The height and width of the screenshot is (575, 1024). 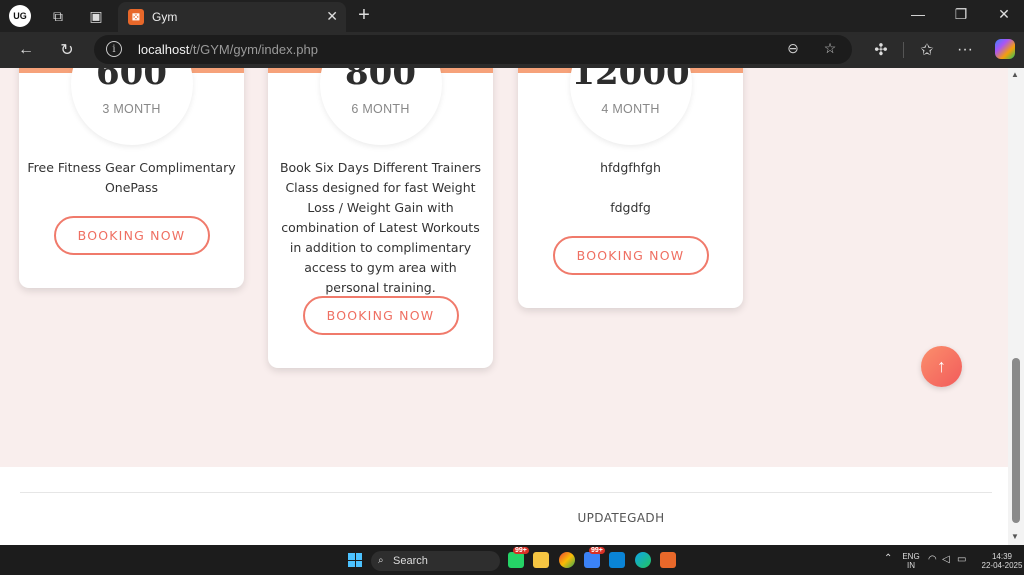 I want to click on price-circle: 600 3 MONTH, so click(x=131, y=106).